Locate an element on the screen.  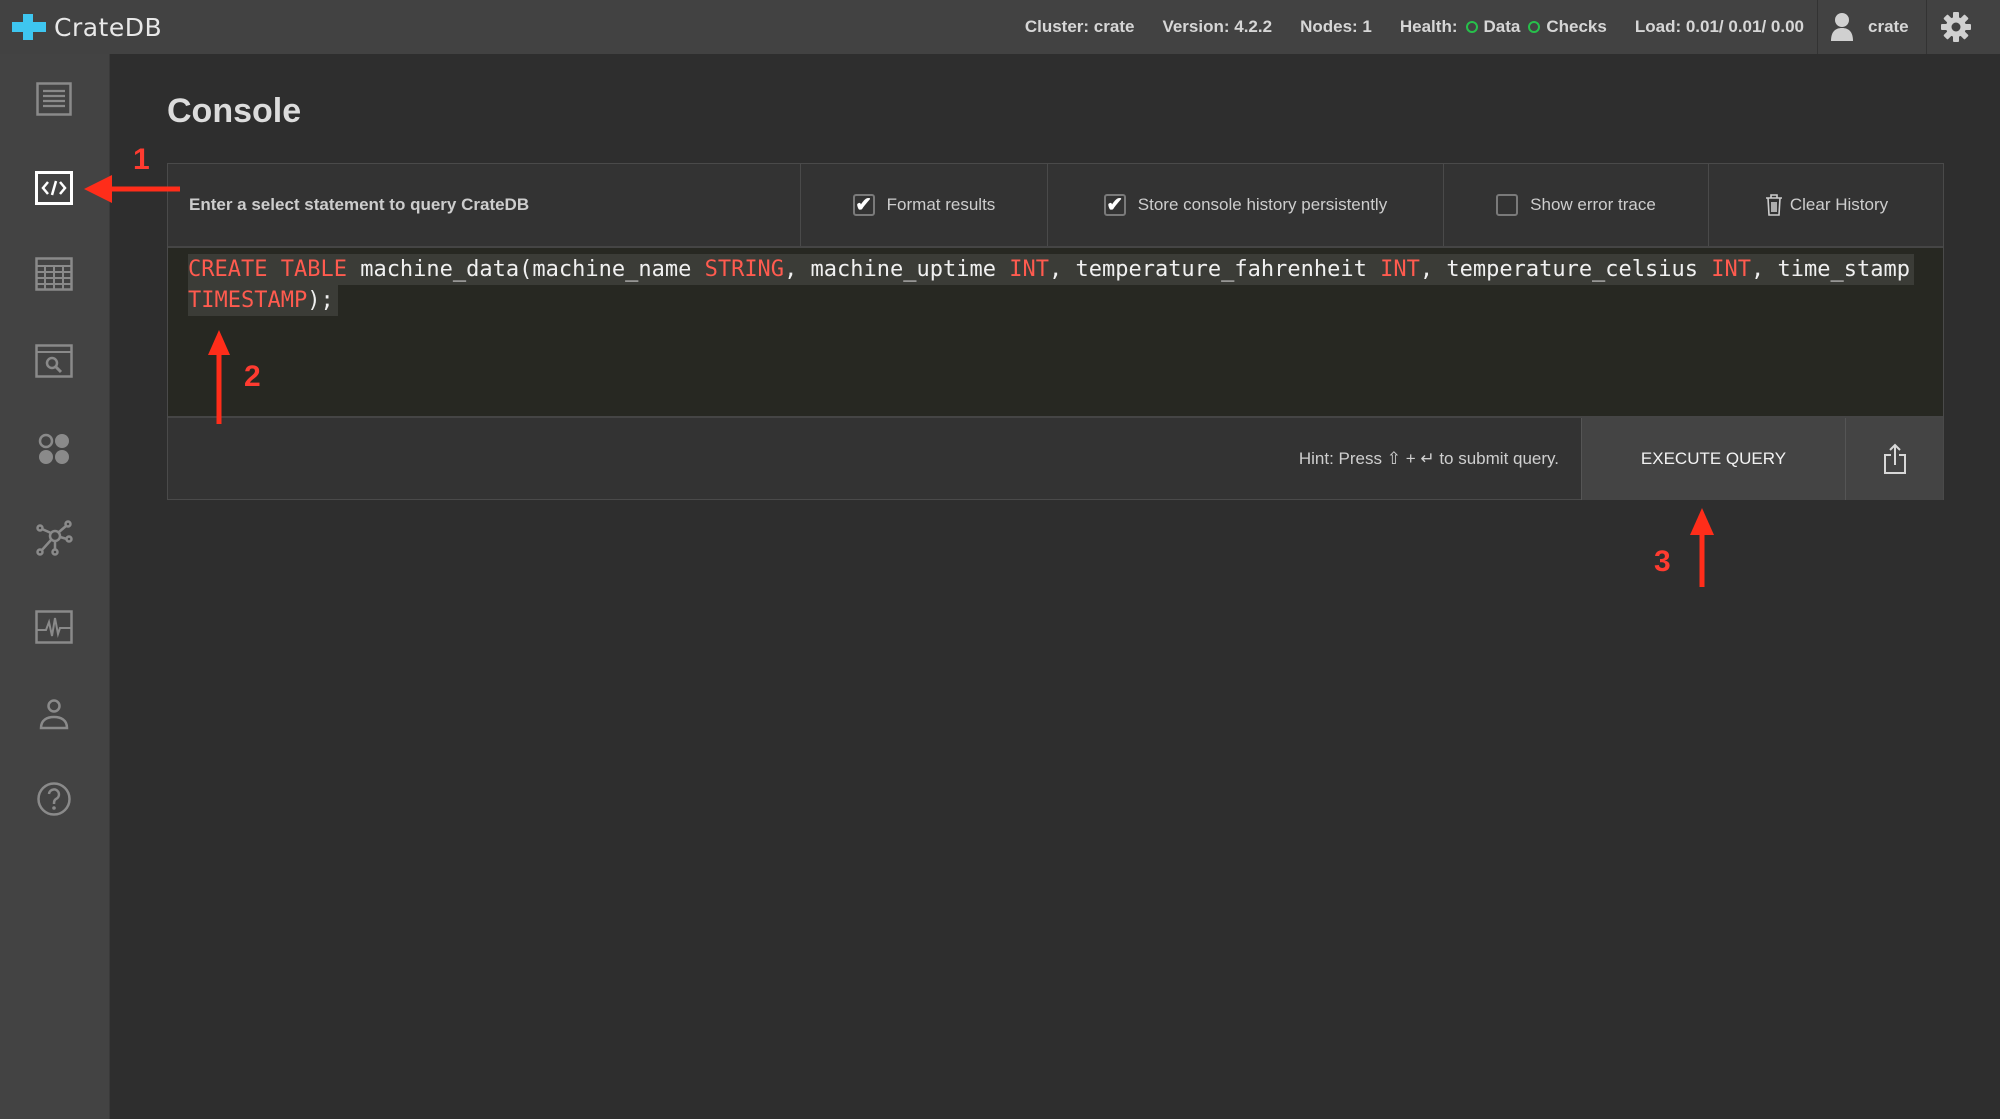
annotation-label-3: 3 is located at coordinates (1662, 561).